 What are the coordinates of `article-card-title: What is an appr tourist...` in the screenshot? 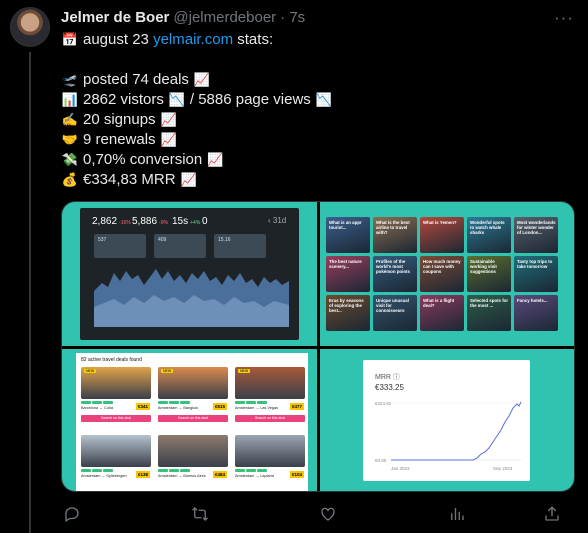 It's located at (345, 225).